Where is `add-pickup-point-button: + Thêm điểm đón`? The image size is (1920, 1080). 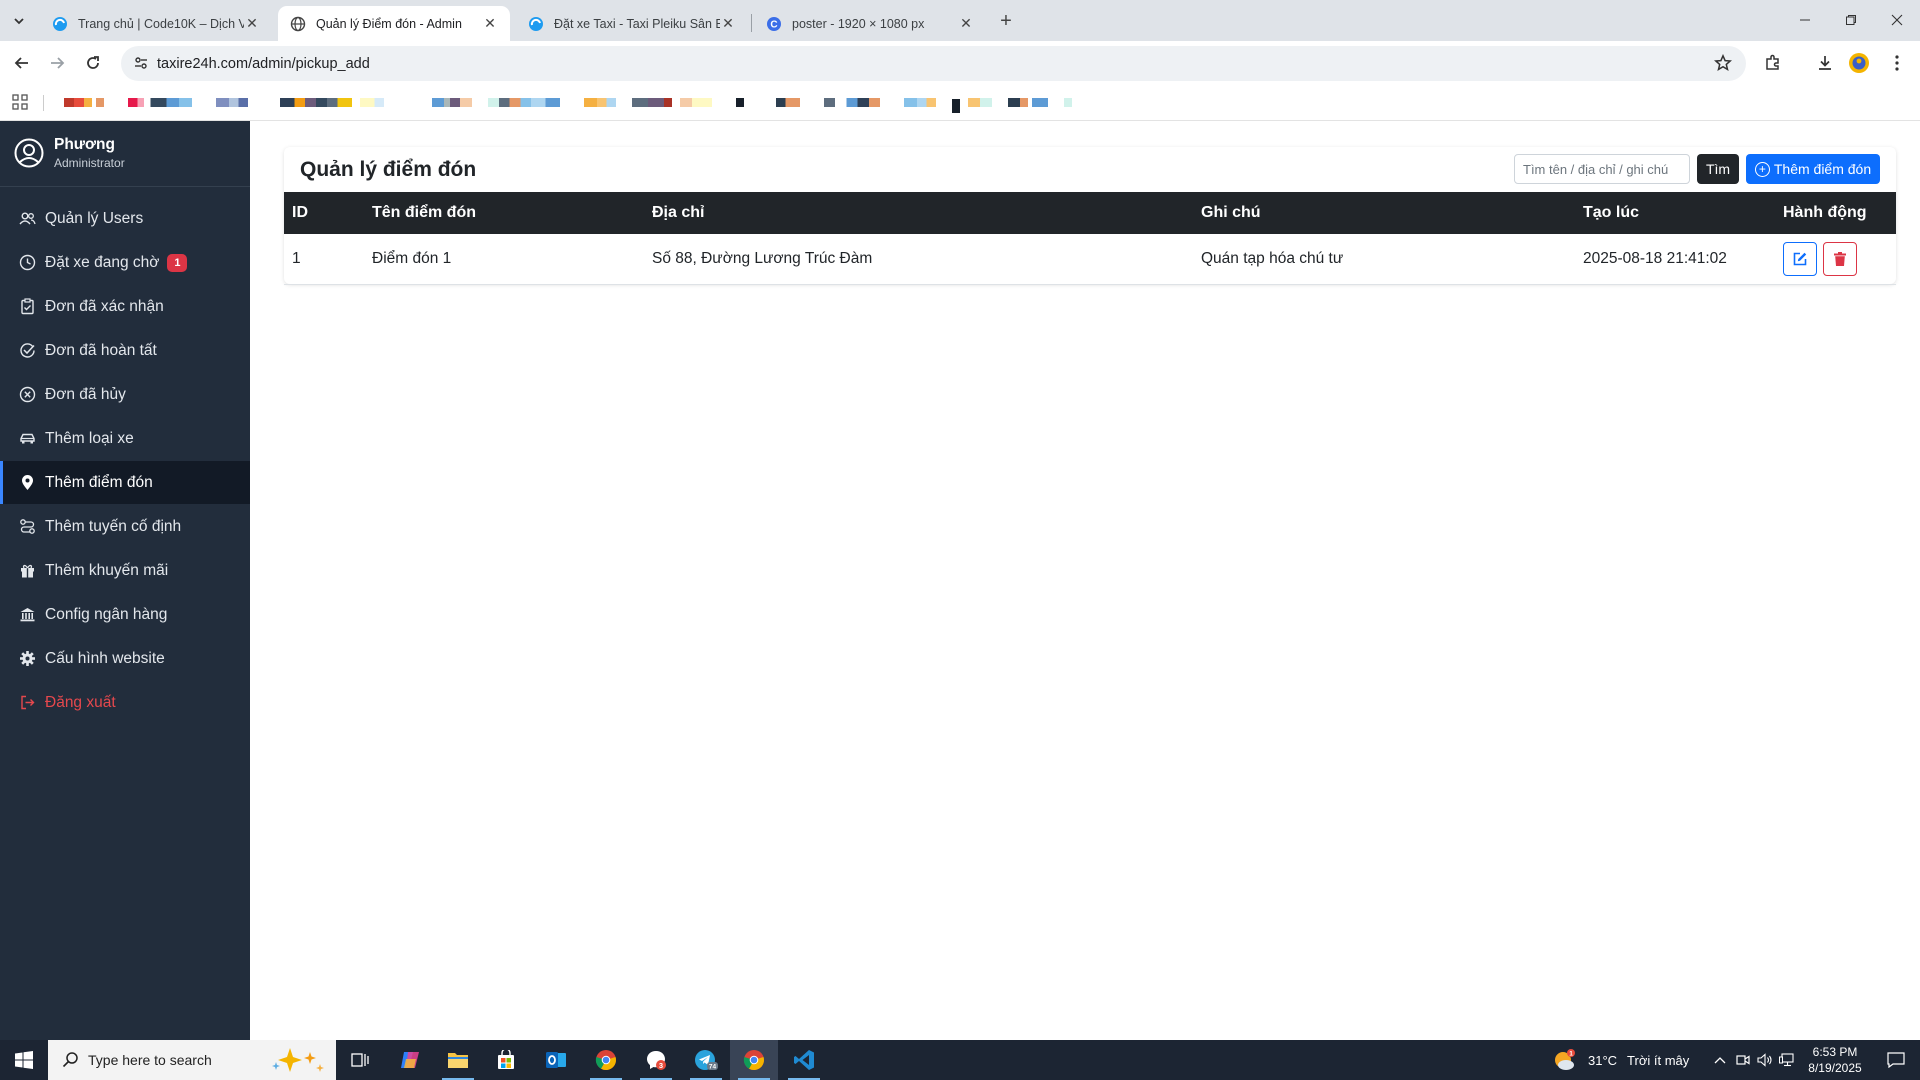
add-pickup-point-button: + Thêm điểm đón is located at coordinates (1813, 169).